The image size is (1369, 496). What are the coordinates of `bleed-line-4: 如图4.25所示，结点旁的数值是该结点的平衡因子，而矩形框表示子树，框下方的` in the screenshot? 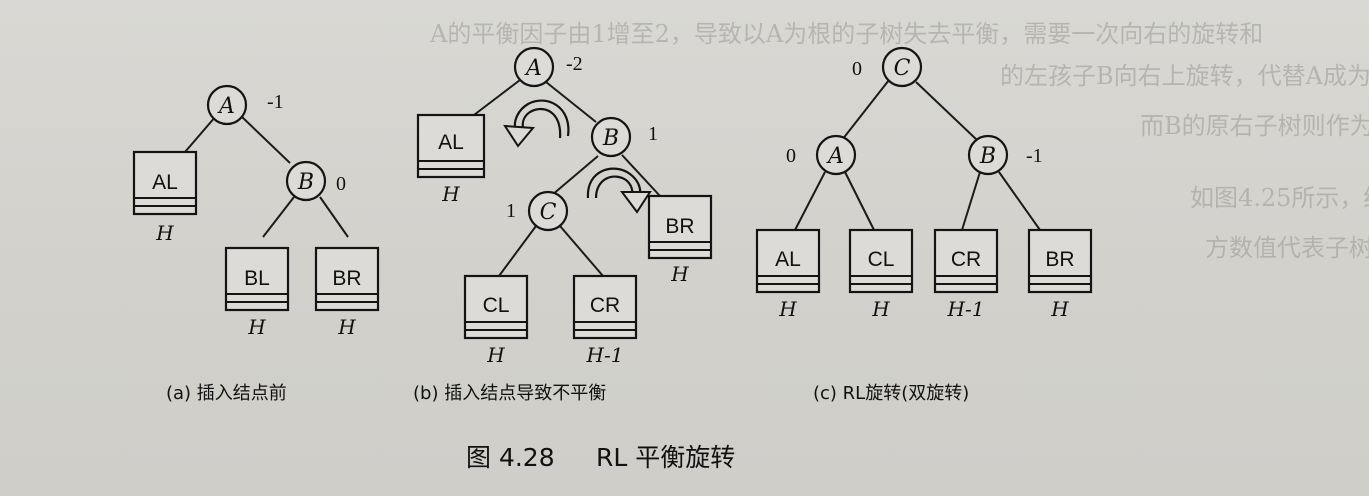 It's located at (1279, 198).